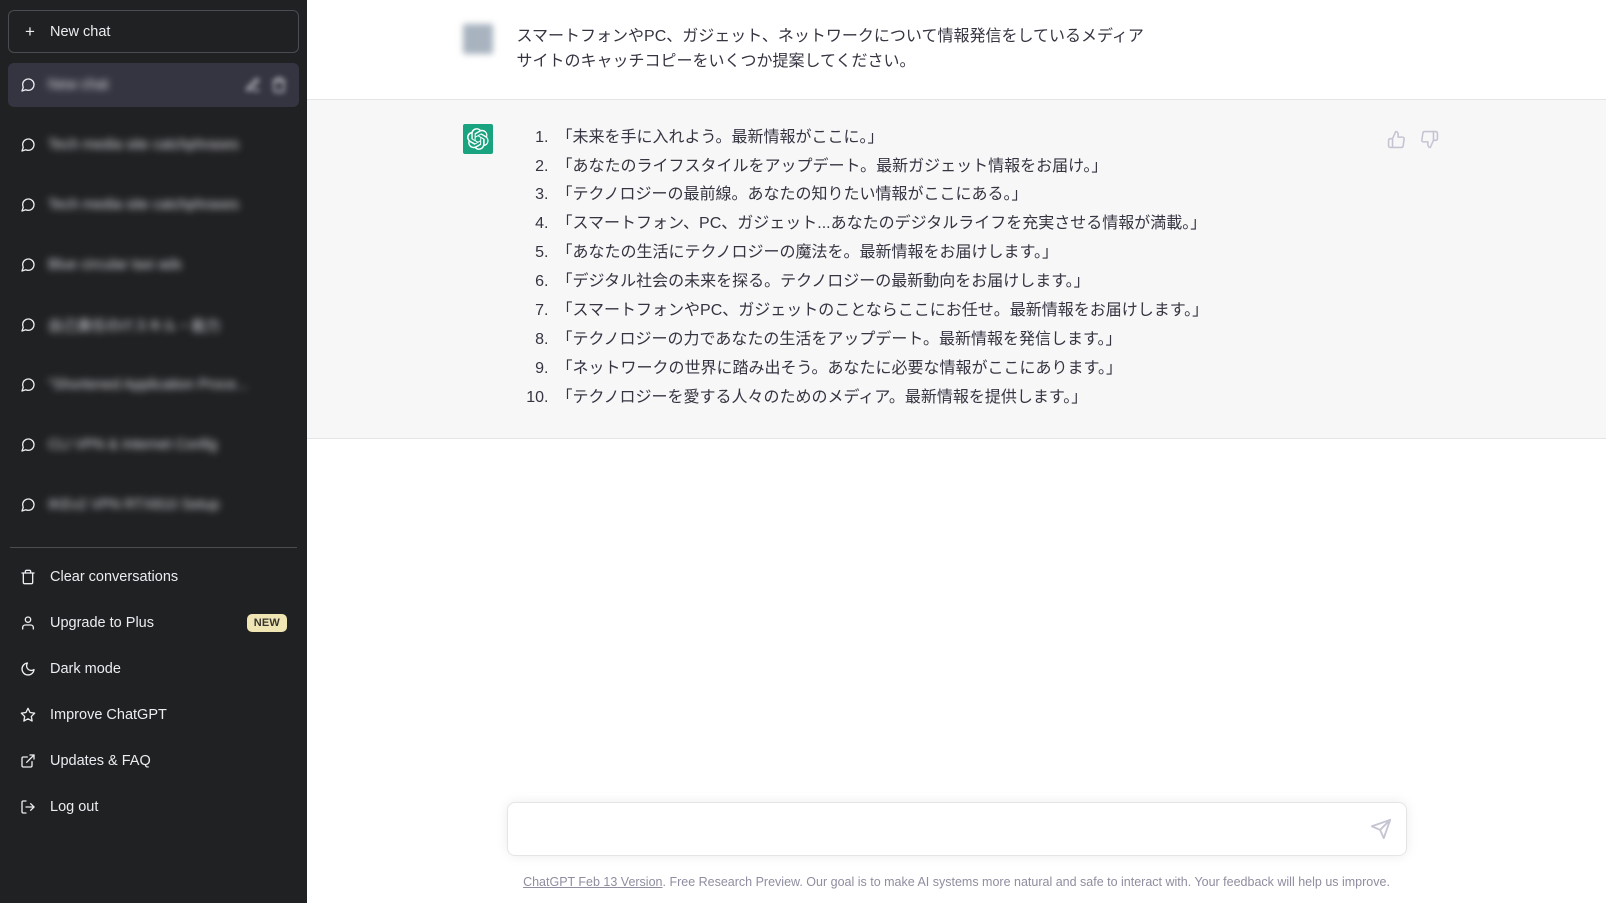  Describe the element at coordinates (819, 340) in the screenshot. I see `answer-list-item: 「テクノロジーの力であなたの生活をアップデート。最新情報を発信します。」` at that location.